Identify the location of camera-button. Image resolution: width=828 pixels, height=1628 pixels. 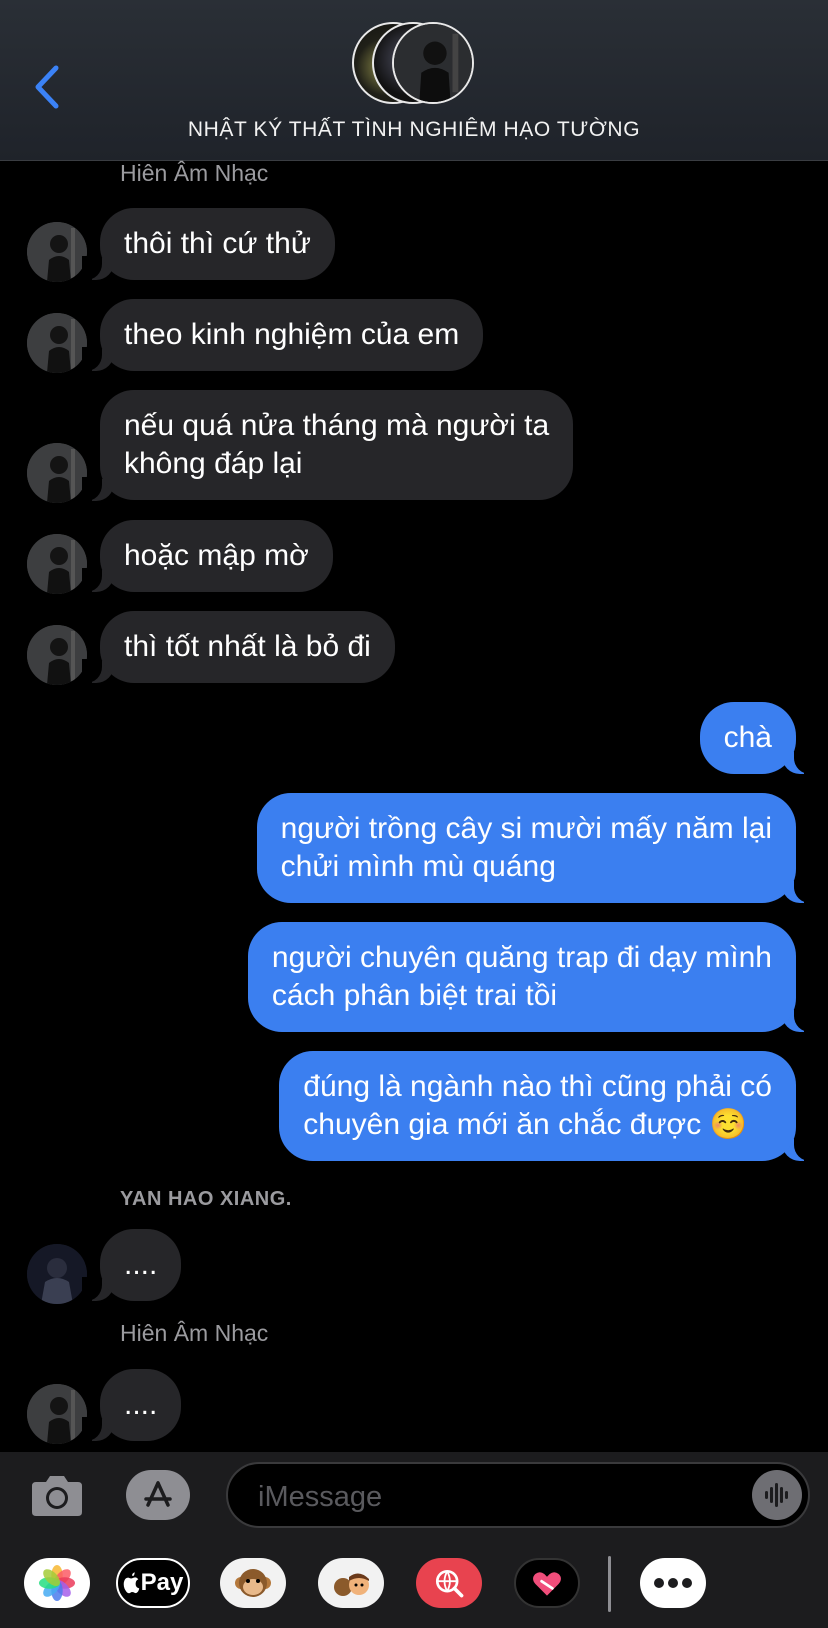
(57, 1495).